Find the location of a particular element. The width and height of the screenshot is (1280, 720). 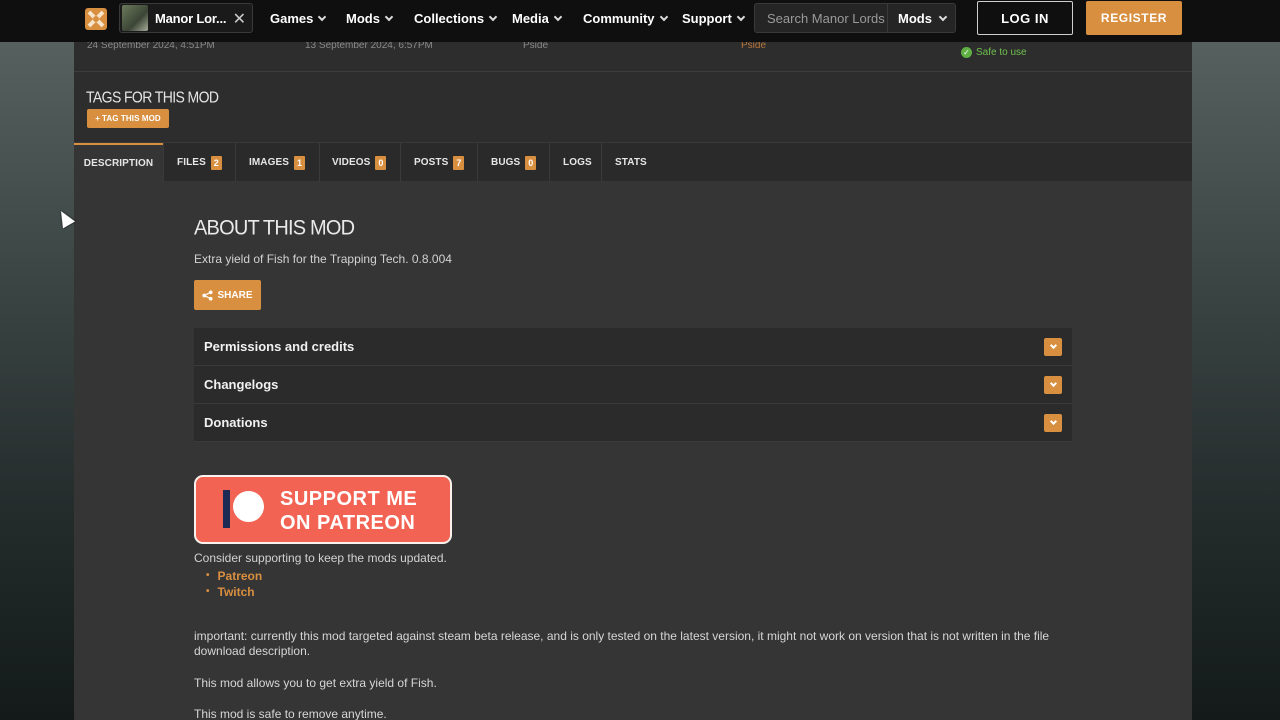

tab-videos: VIDEOS 0 is located at coordinates (359, 162).